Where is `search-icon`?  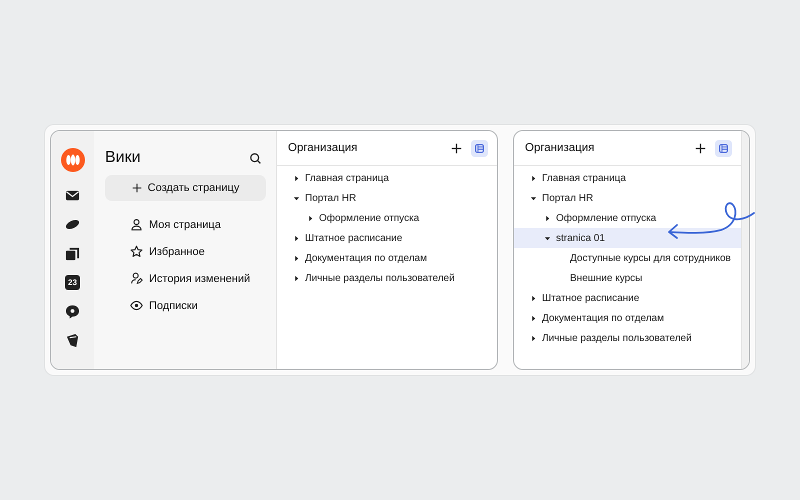 search-icon is located at coordinates (255, 158).